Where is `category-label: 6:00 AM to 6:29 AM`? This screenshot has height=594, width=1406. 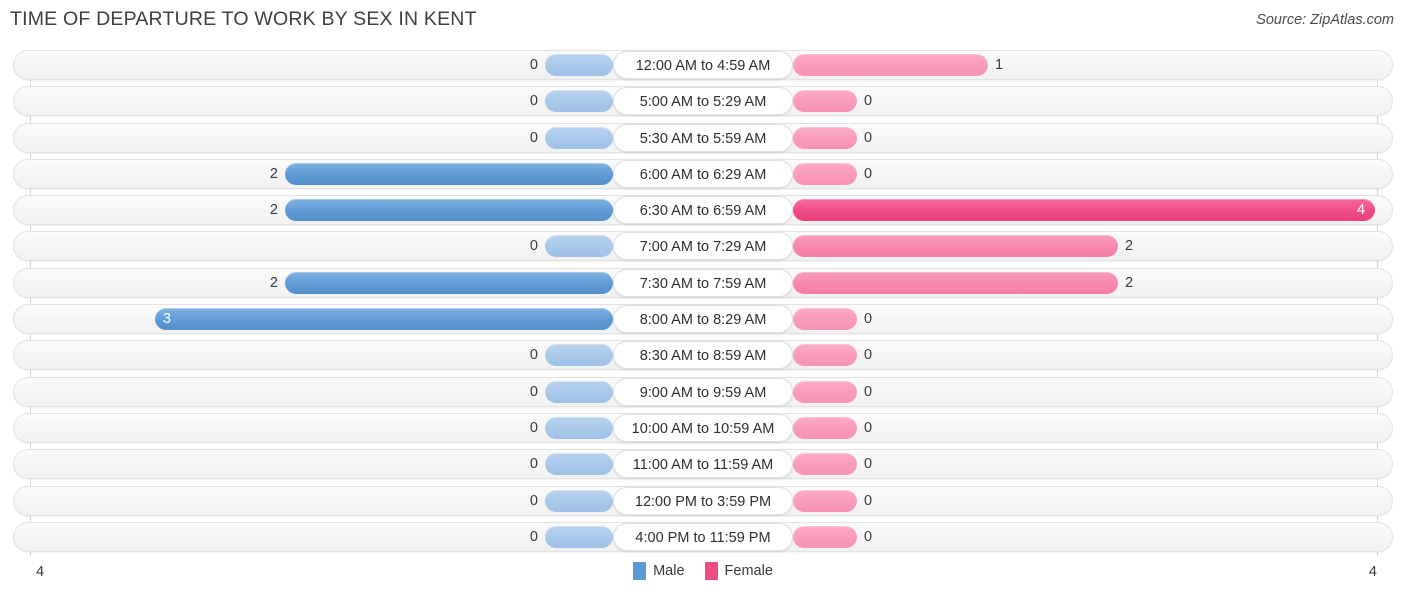
category-label: 6:00 AM to 6:29 AM is located at coordinates (703, 173).